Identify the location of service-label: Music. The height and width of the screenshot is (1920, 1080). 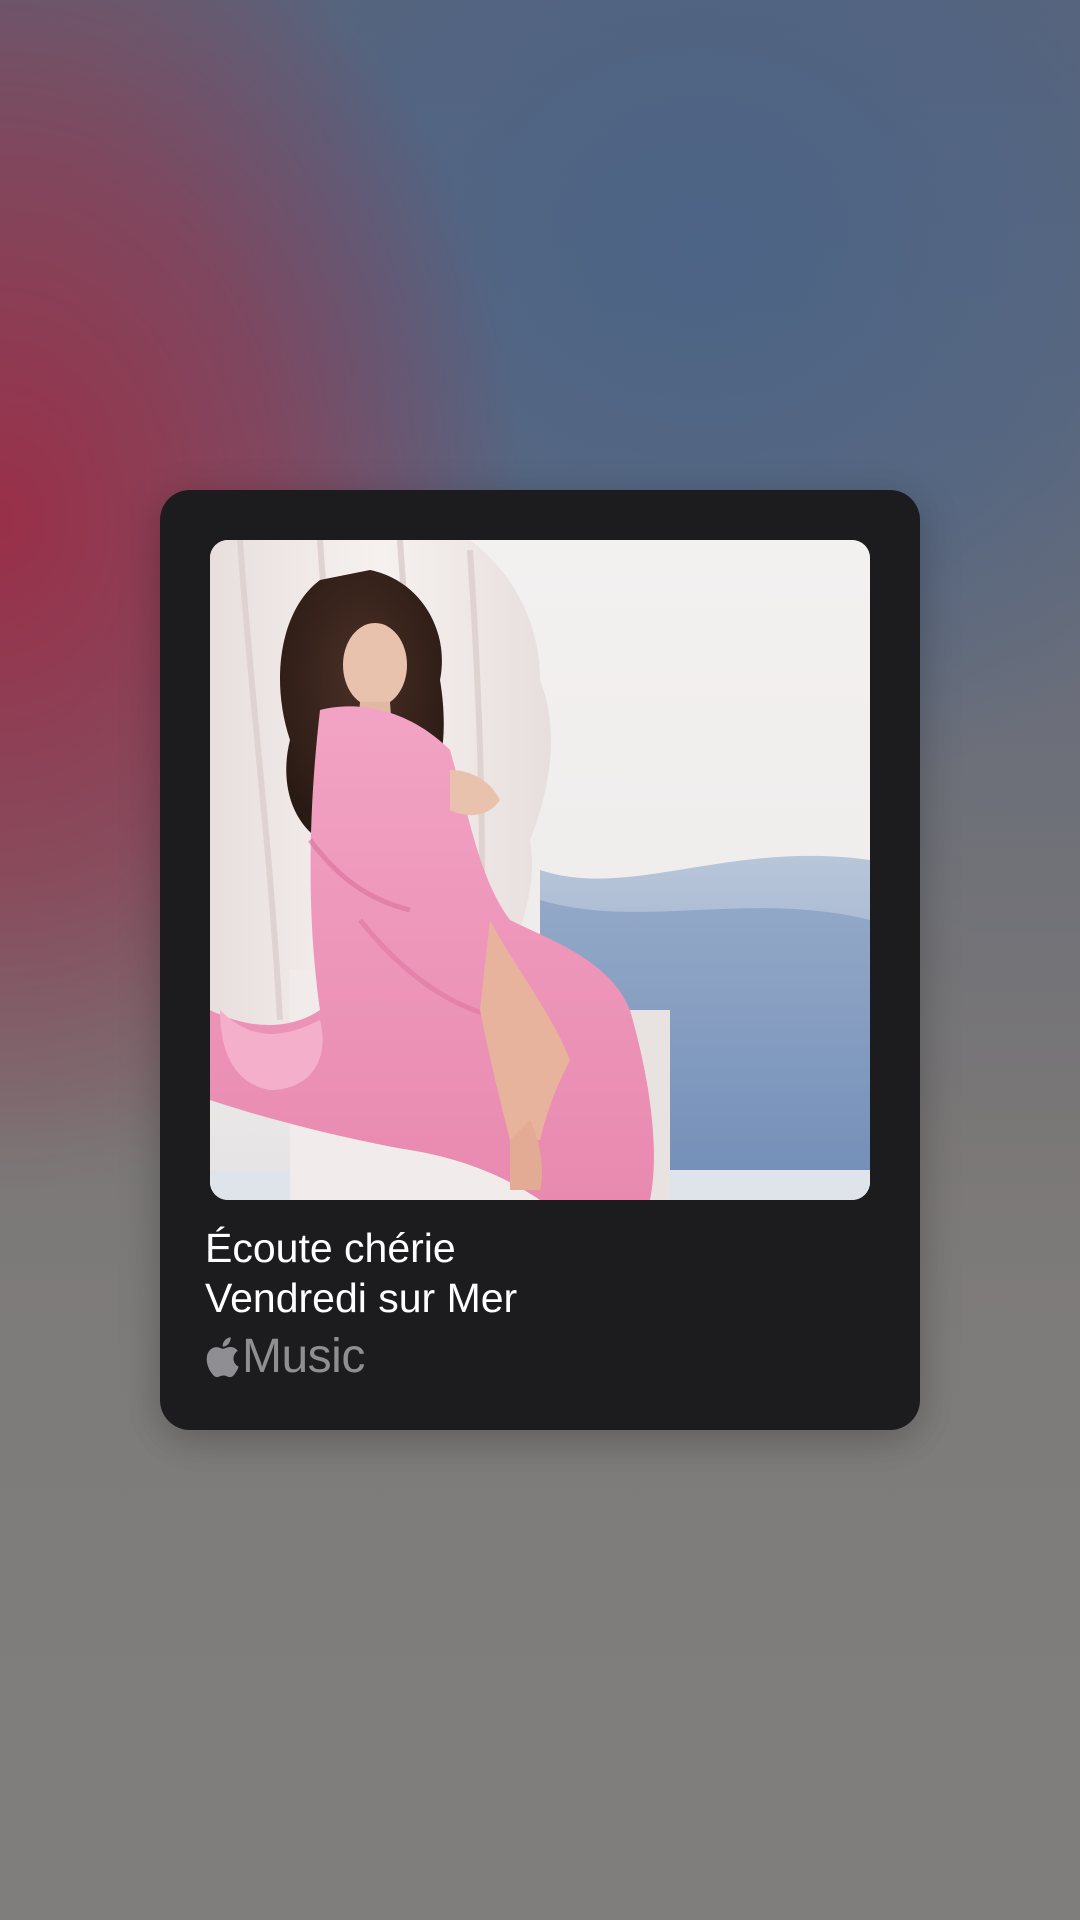
(303, 1356).